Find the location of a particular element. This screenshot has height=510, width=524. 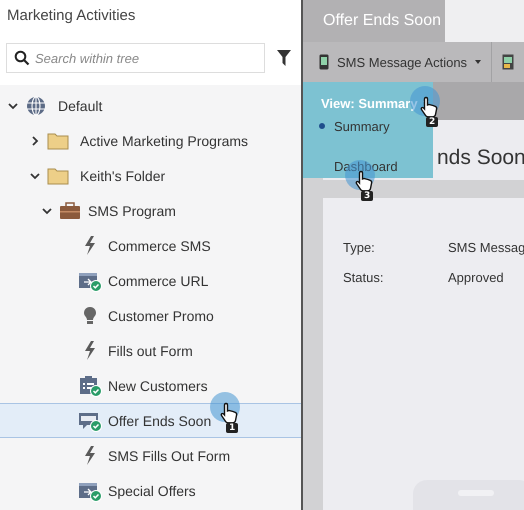

item-label: Commerce SMS is located at coordinates (159, 246).